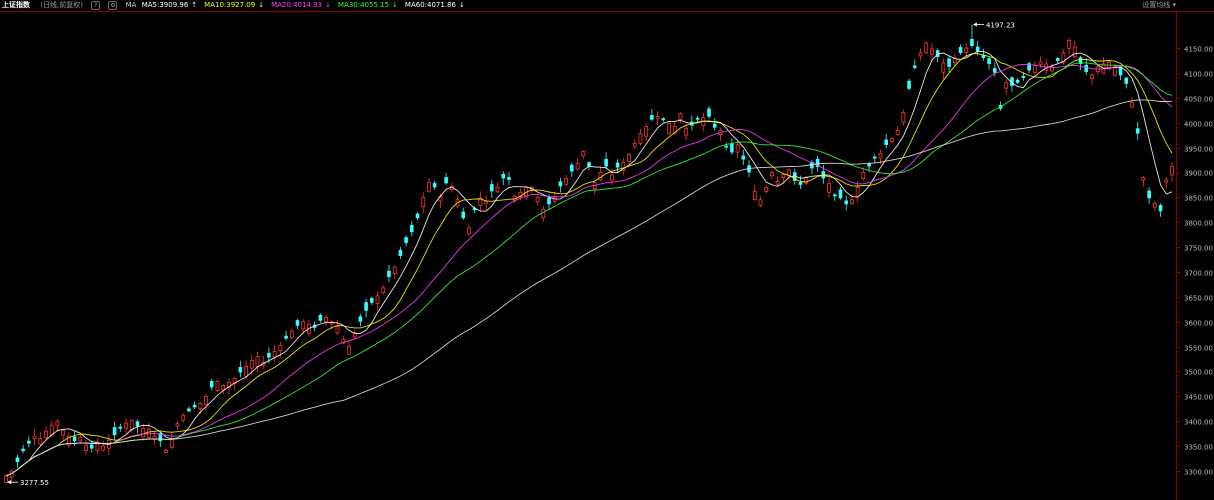 The width and height of the screenshot is (1214, 500). I want to click on y-tick-label: 3450.00, so click(1198, 398).